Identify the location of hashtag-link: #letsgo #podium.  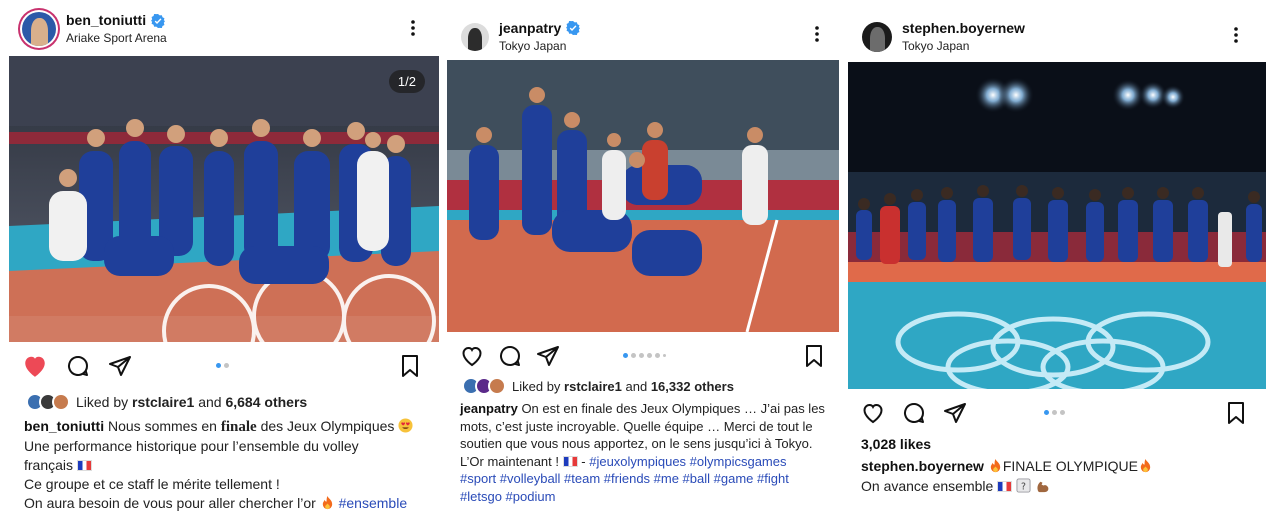
(642, 497).